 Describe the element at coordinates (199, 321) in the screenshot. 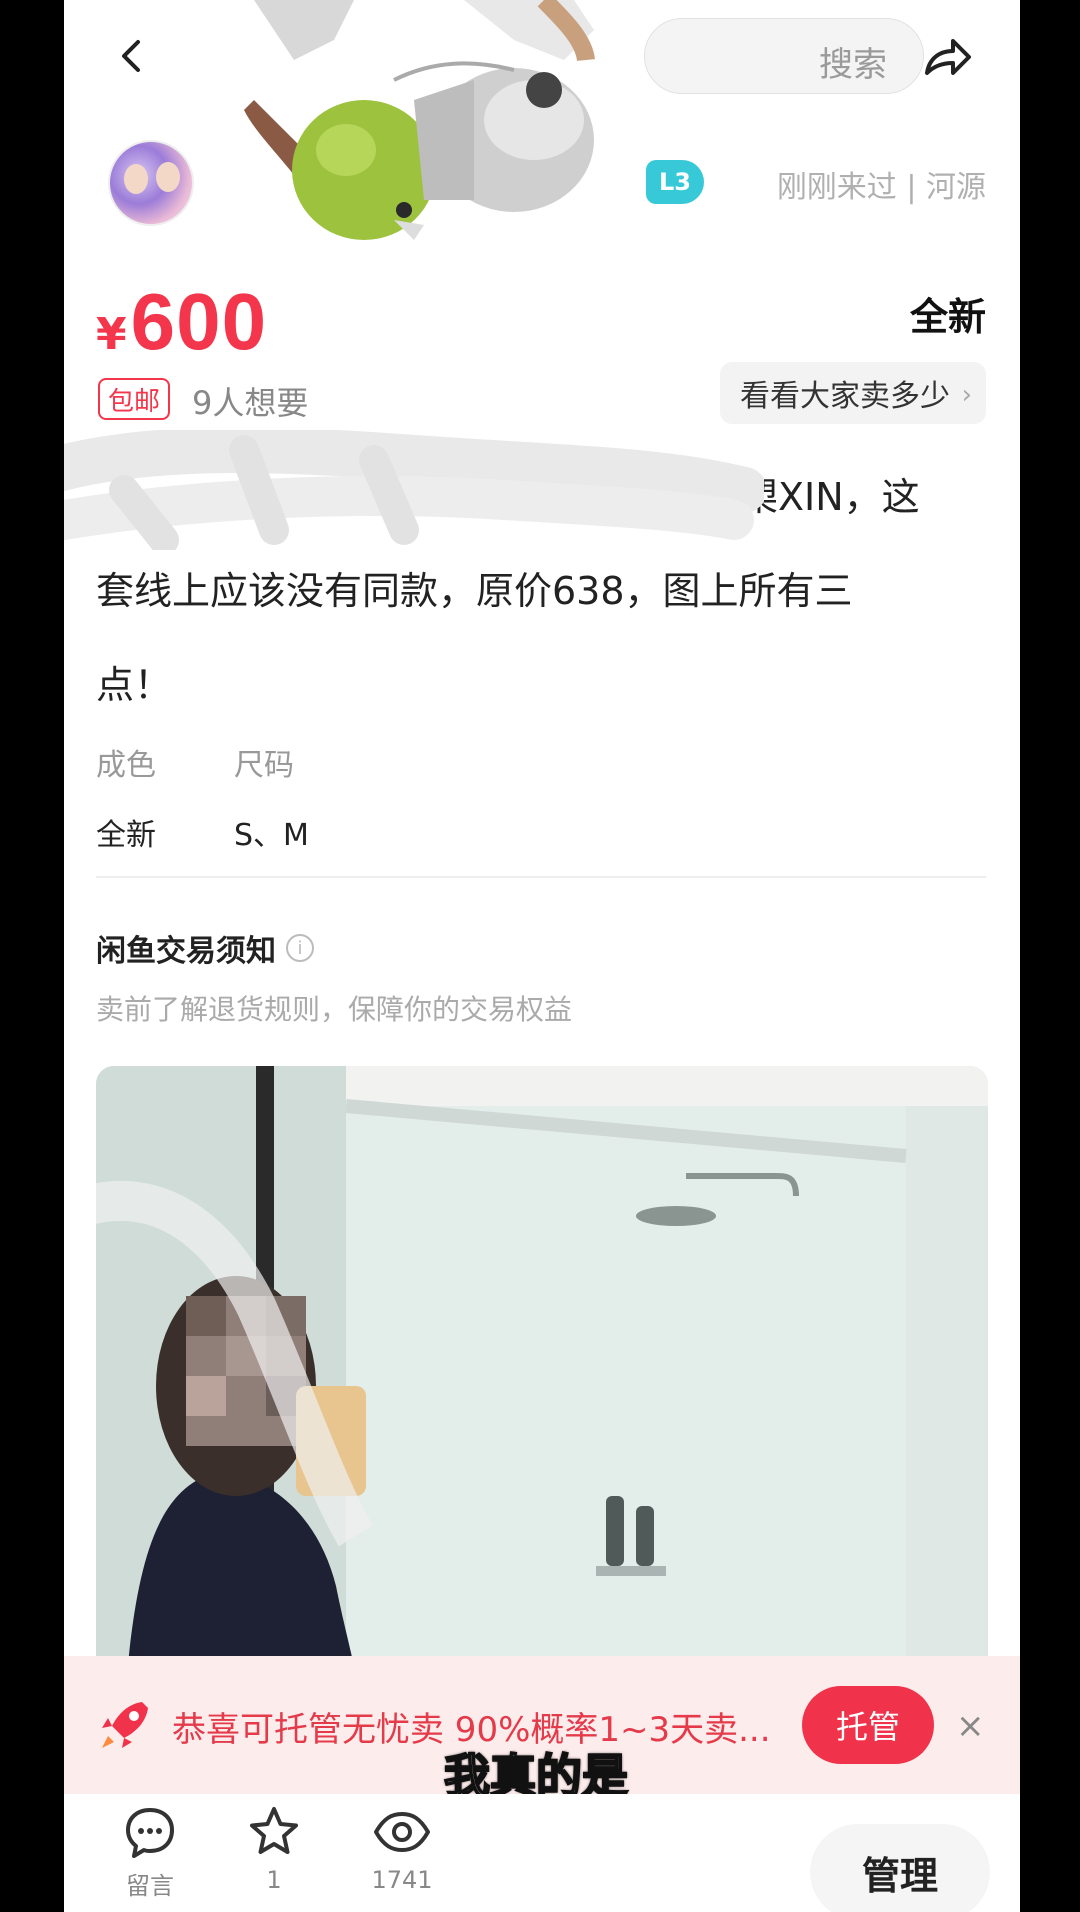

I see `price-amount: 600` at that location.